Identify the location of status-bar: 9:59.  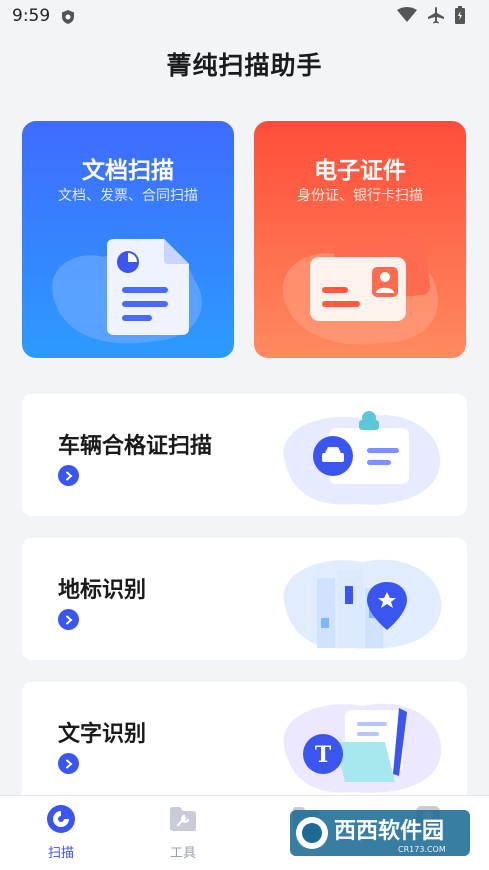
(244, 17).